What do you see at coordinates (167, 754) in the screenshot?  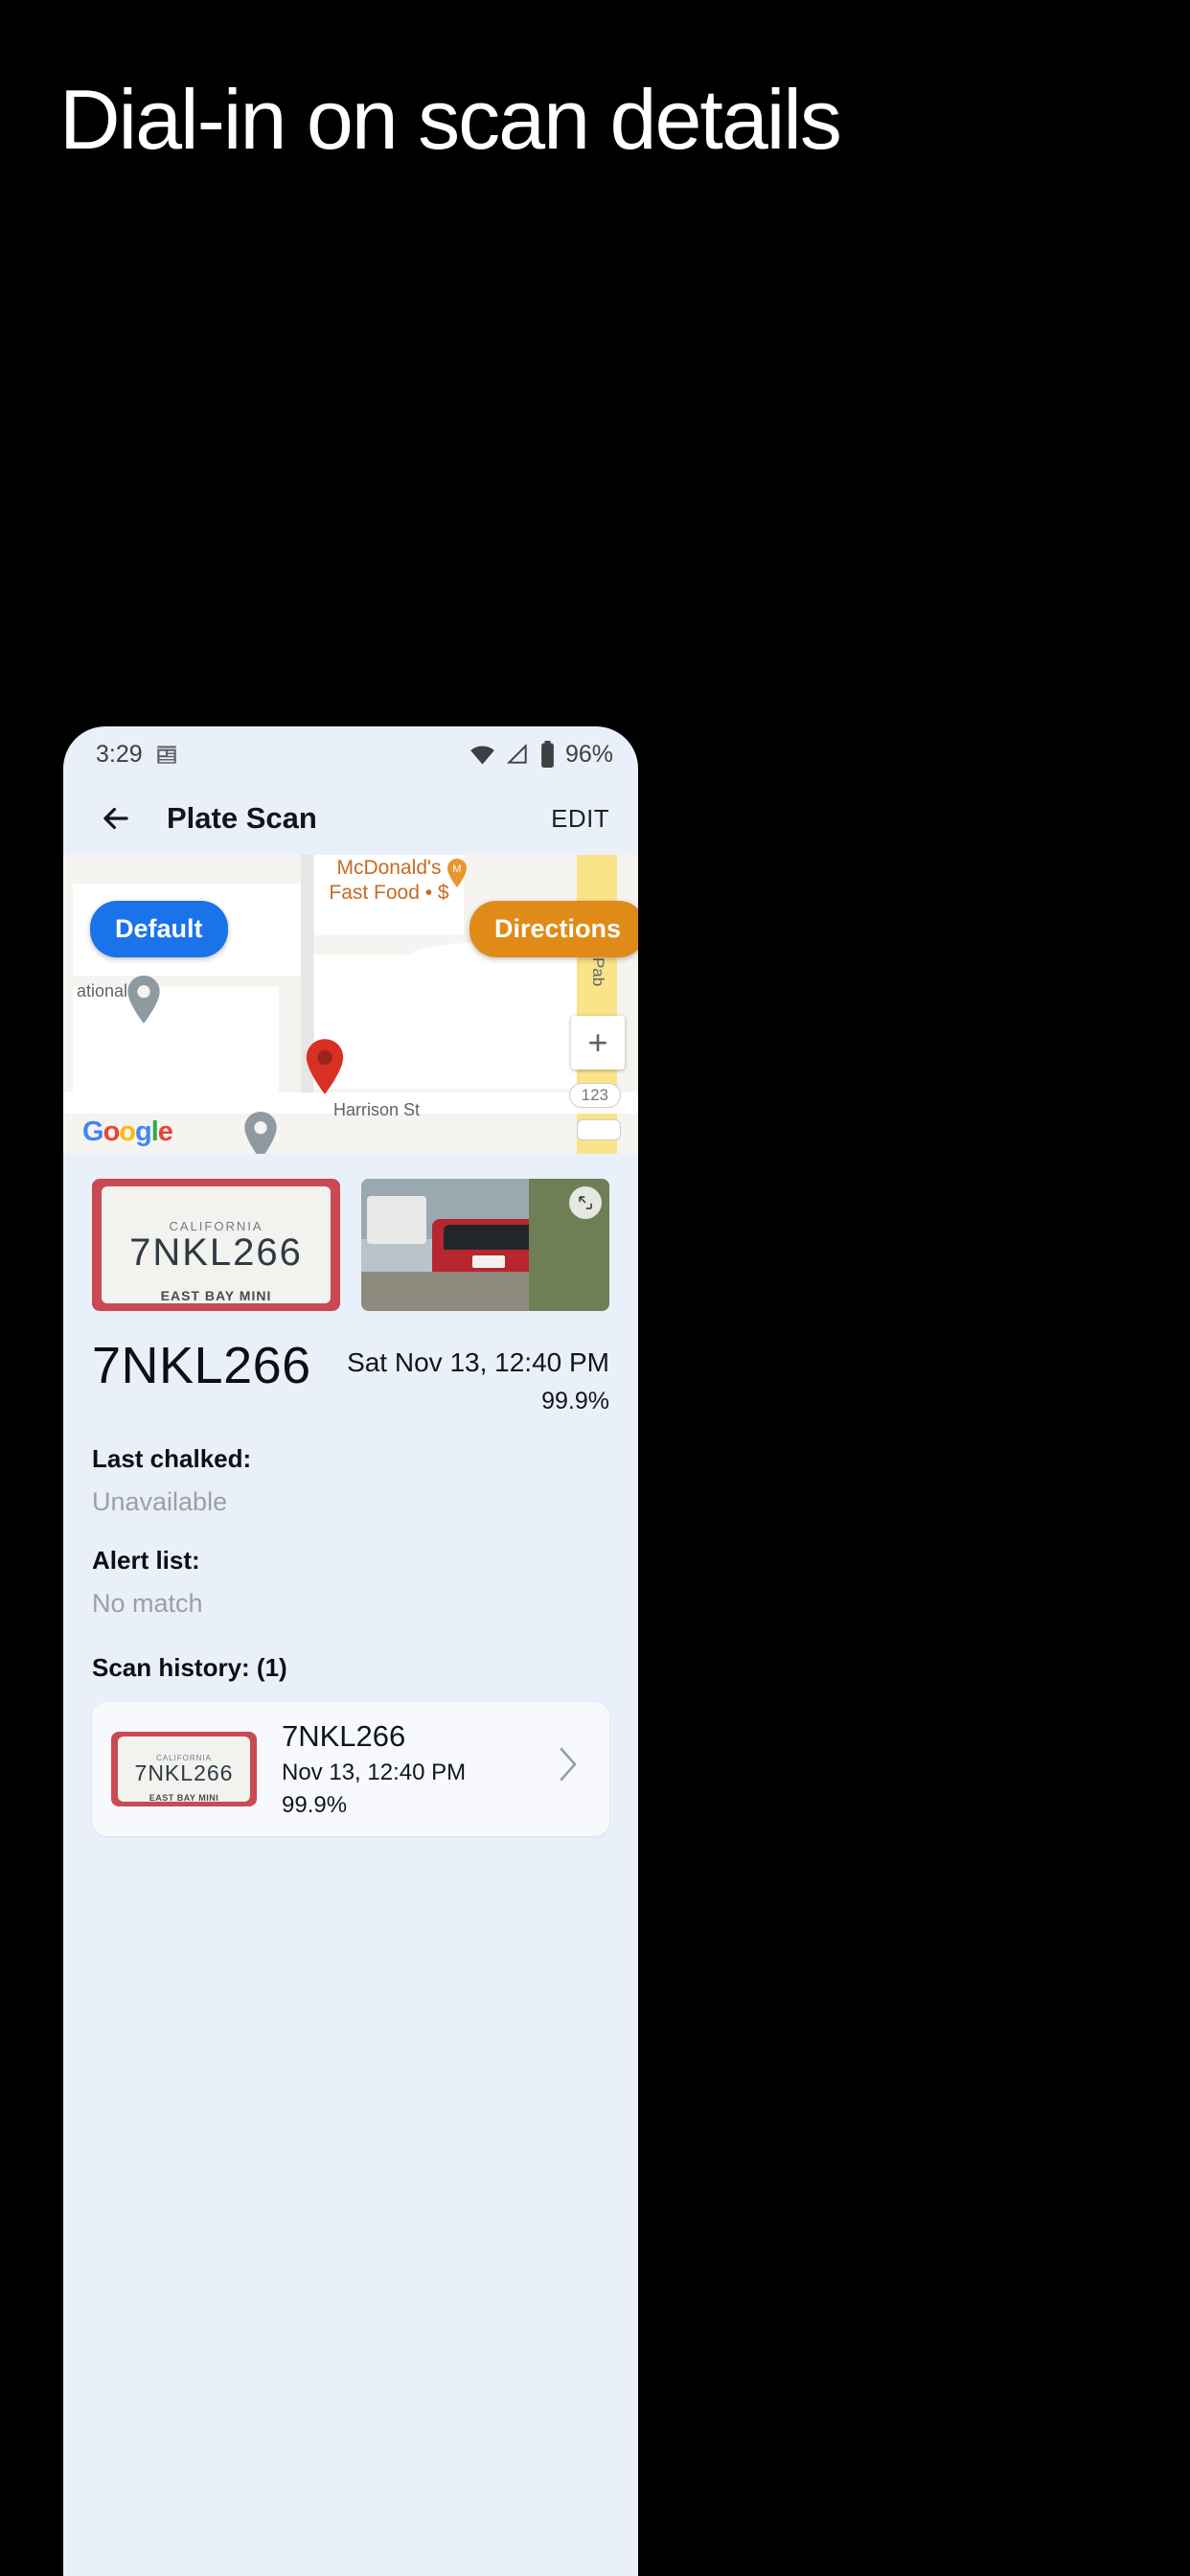 I see `news-icon` at bounding box center [167, 754].